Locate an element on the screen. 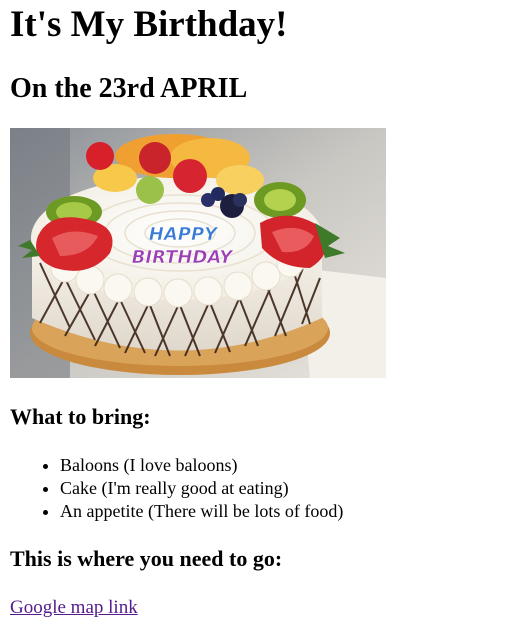 Image resolution: width=508 pixels, height=640 pixels. date-heading: On the 23rd APRIL is located at coordinates (129, 88).